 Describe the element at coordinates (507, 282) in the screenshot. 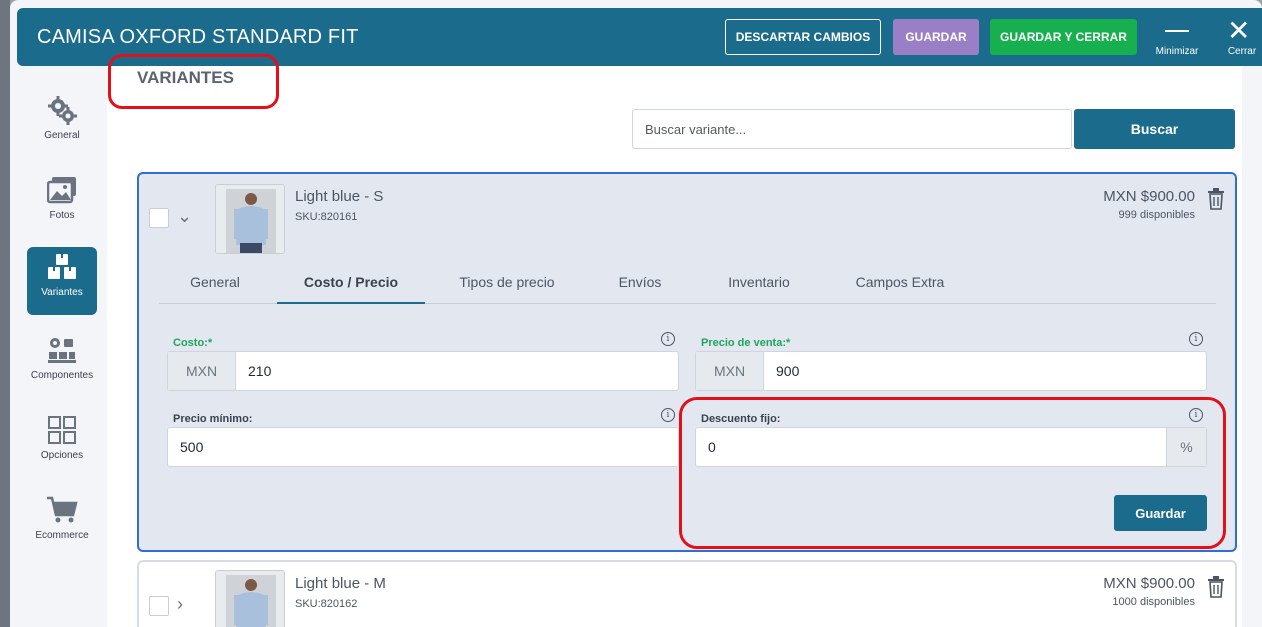

I see `tab-tipos-de-precio: Tipos de precio` at that location.